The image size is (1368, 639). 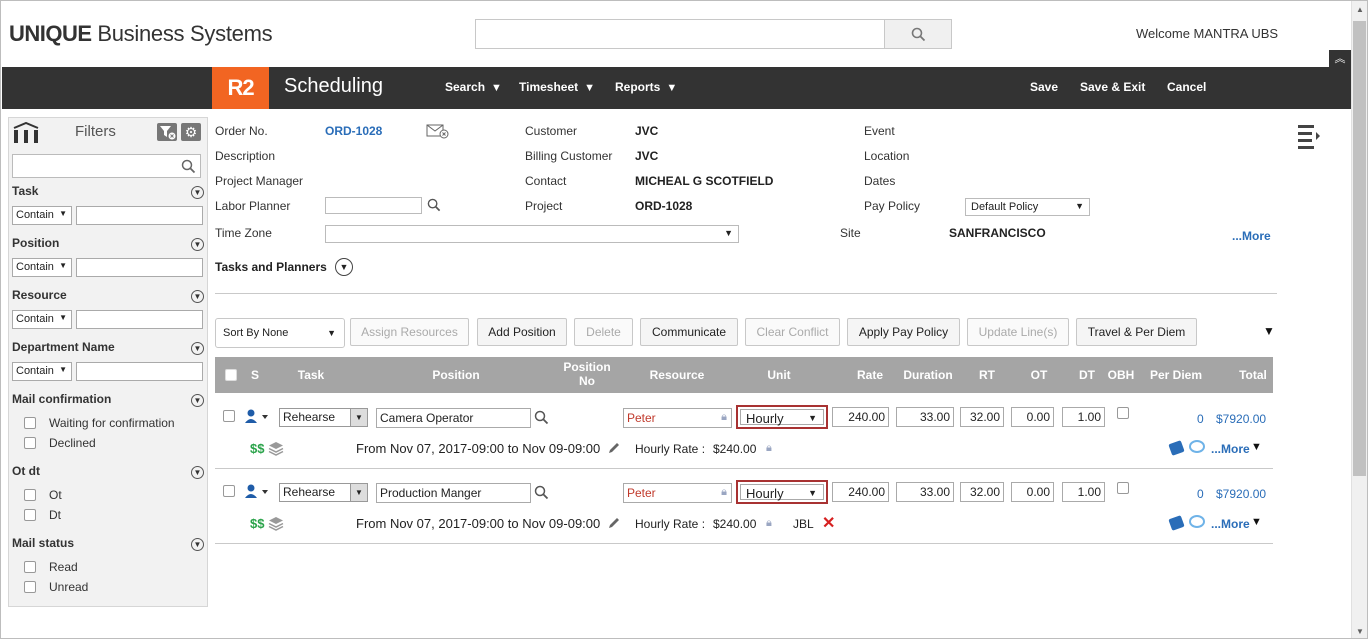 I want to click on pay-policy-select: Default Policy ▼, so click(x=1027, y=207).